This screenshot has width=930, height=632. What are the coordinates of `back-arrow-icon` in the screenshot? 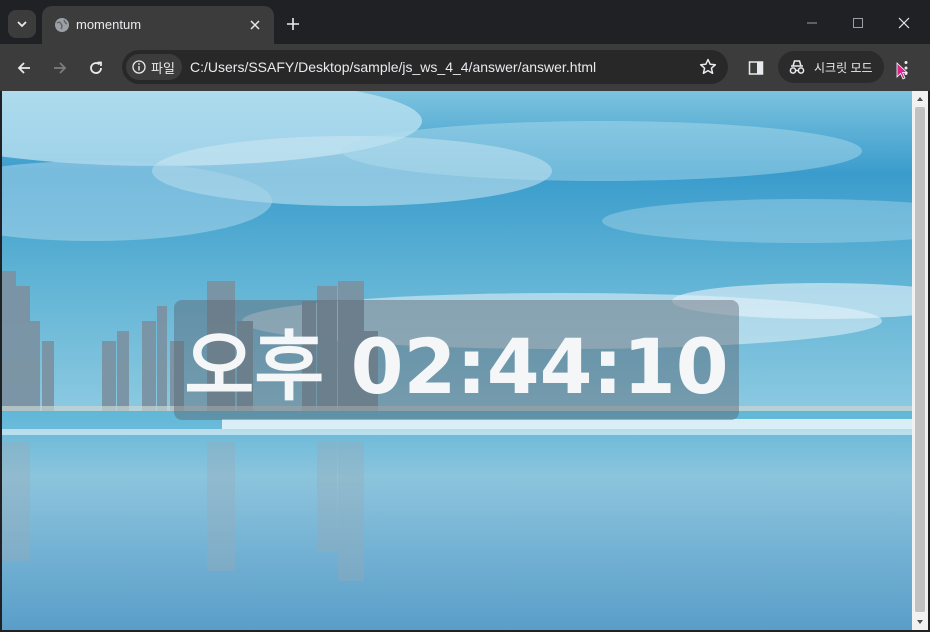 It's located at (23, 68).